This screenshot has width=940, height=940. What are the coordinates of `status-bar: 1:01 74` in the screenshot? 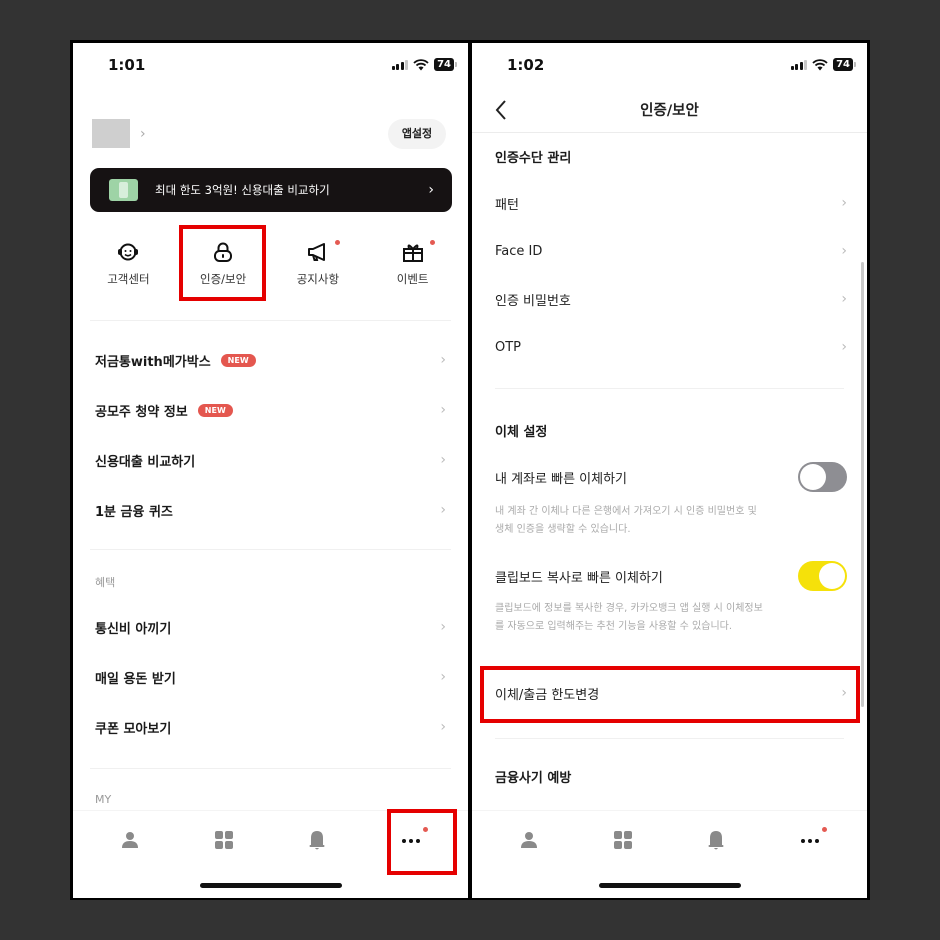 It's located at (270, 66).